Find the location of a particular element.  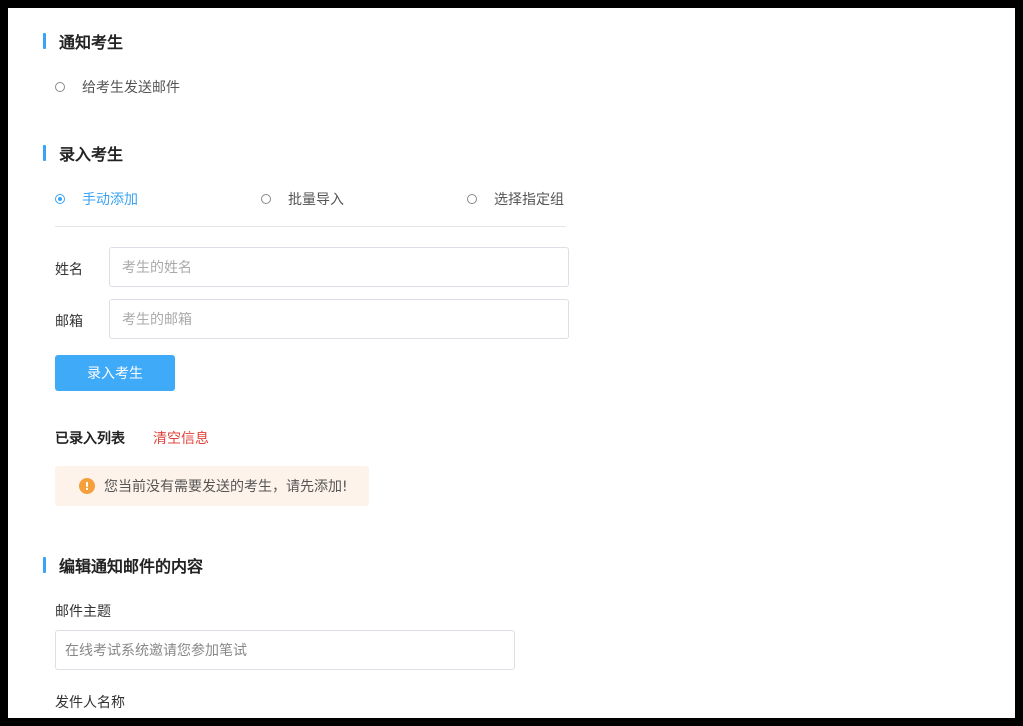

radio-label: 批量导入 is located at coordinates (316, 200).